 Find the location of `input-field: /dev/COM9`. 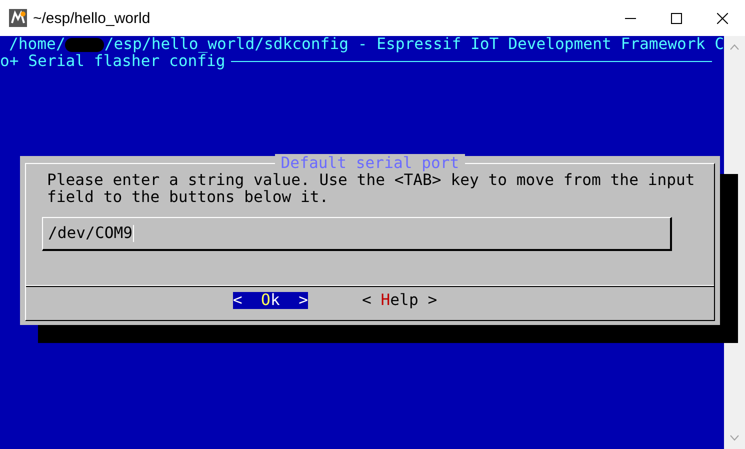

input-field: /dev/COM9 is located at coordinates (357, 234).